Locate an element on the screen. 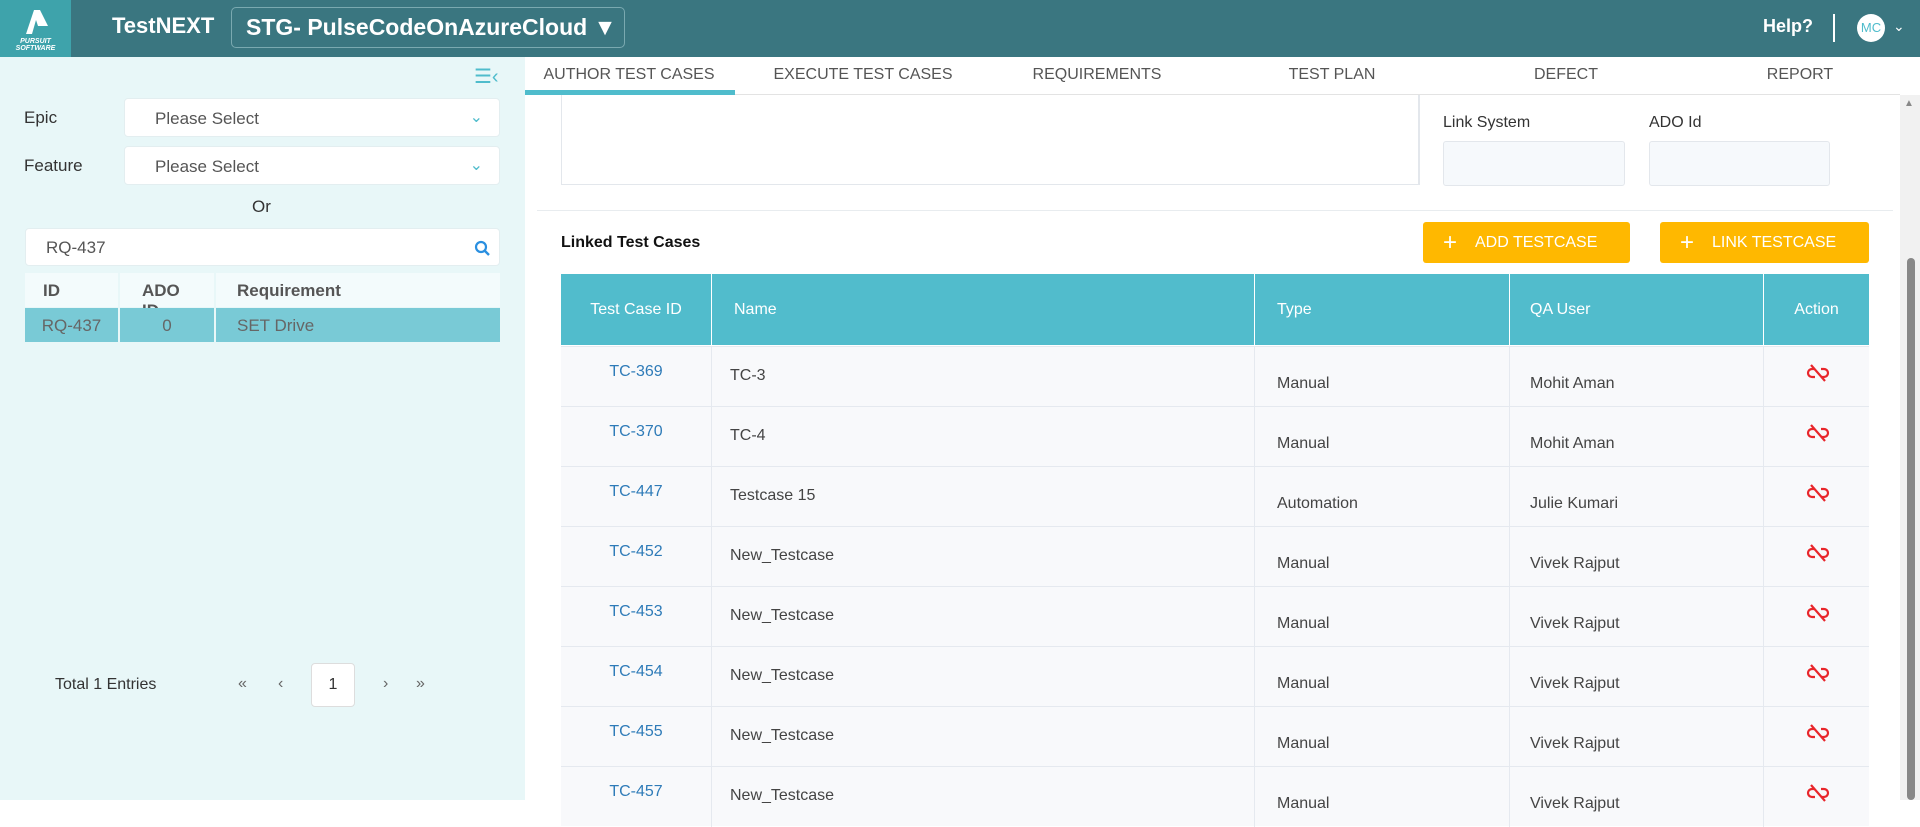 The width and height of the screenshot is (1920, 827). prev-page-button: ‹ is located at coordinates (280, 684).